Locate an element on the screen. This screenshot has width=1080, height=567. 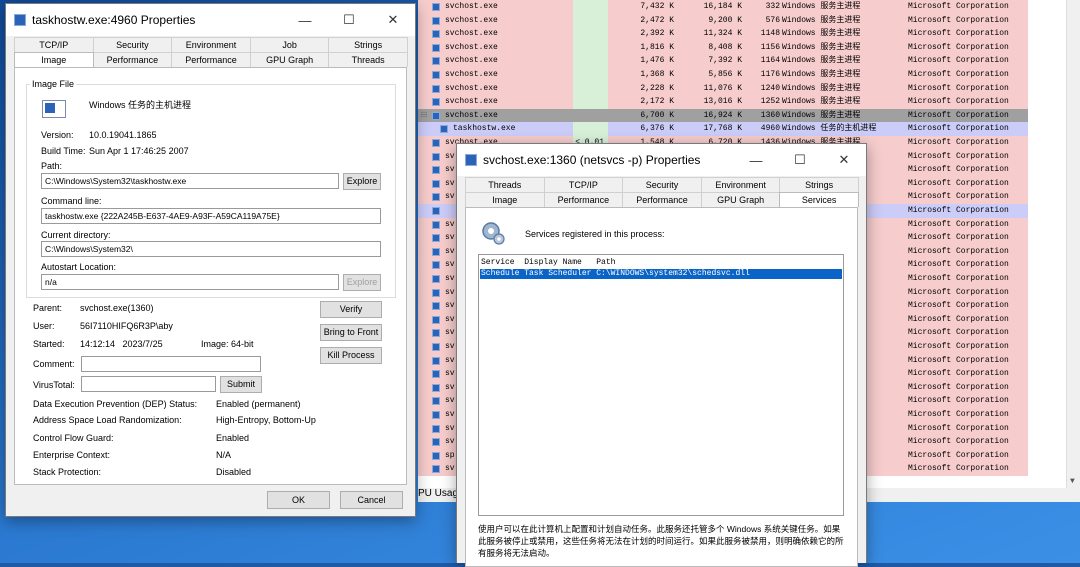
description: Windows 任务的主机进程 is located at coordinates (829, 129).